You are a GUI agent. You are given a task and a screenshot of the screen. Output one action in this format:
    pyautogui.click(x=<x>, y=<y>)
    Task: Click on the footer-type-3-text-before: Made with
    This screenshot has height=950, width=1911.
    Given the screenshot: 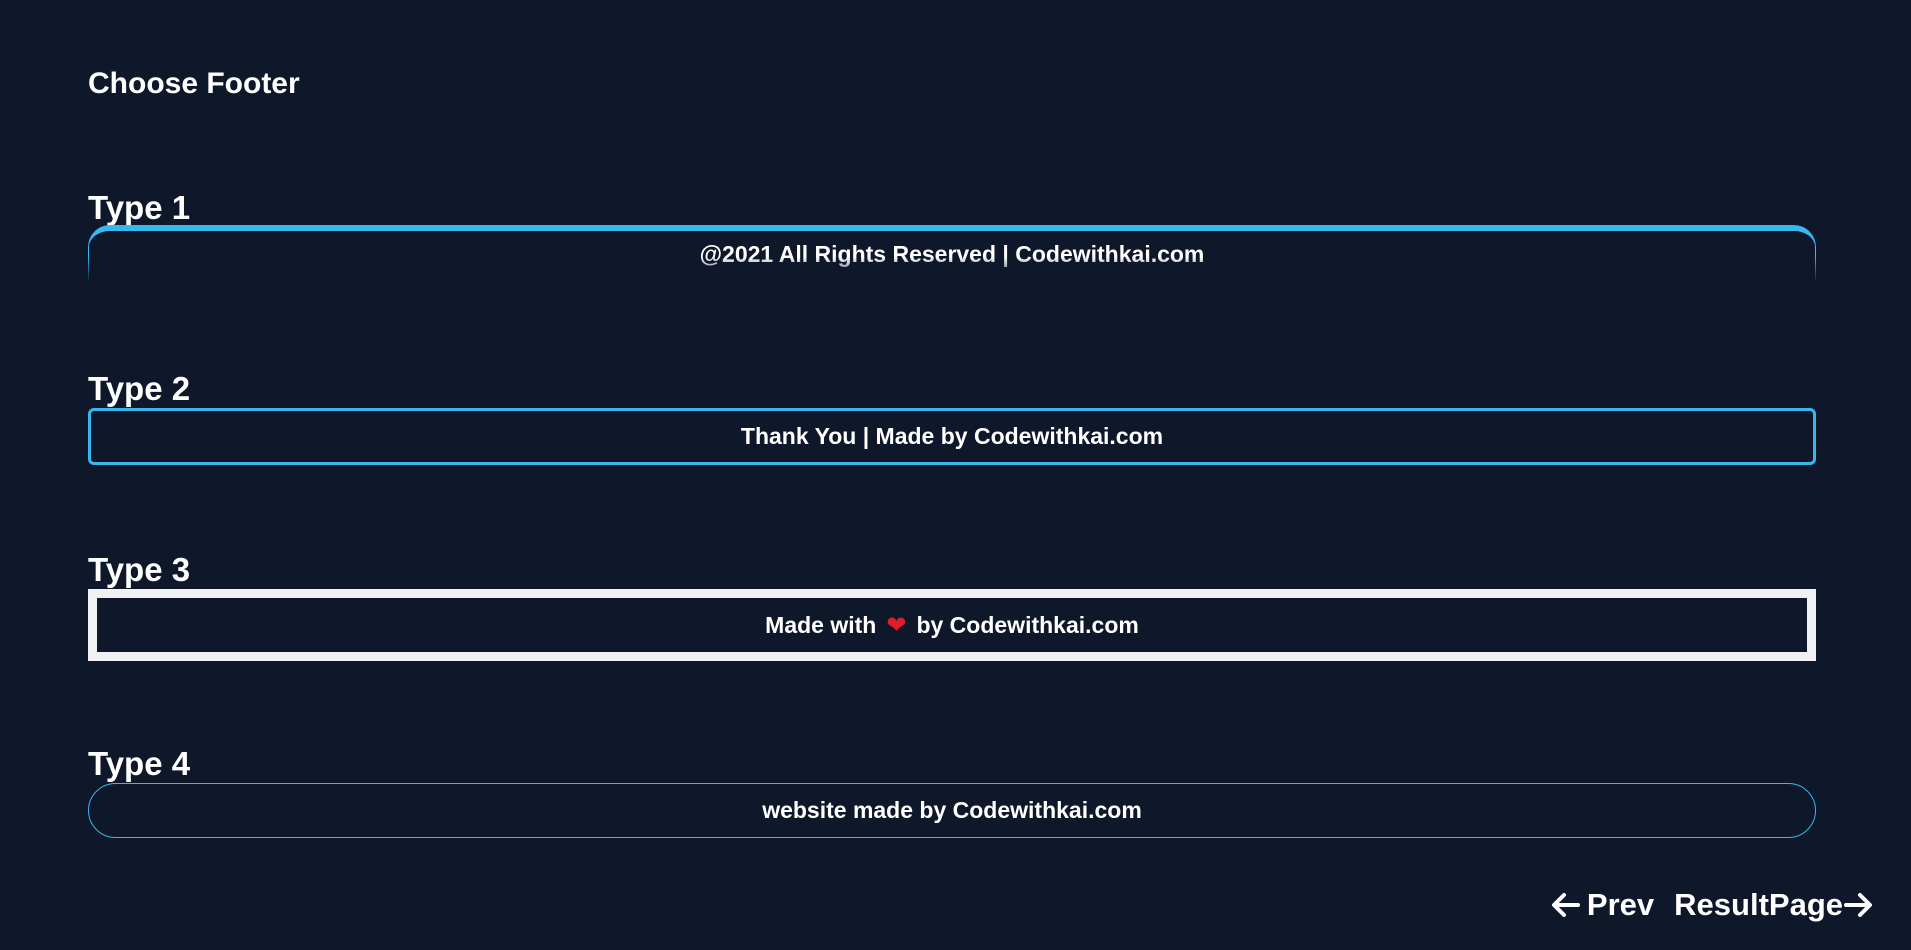 What is the action you would take?
    pyautogui.click(x=821, y=624)
    